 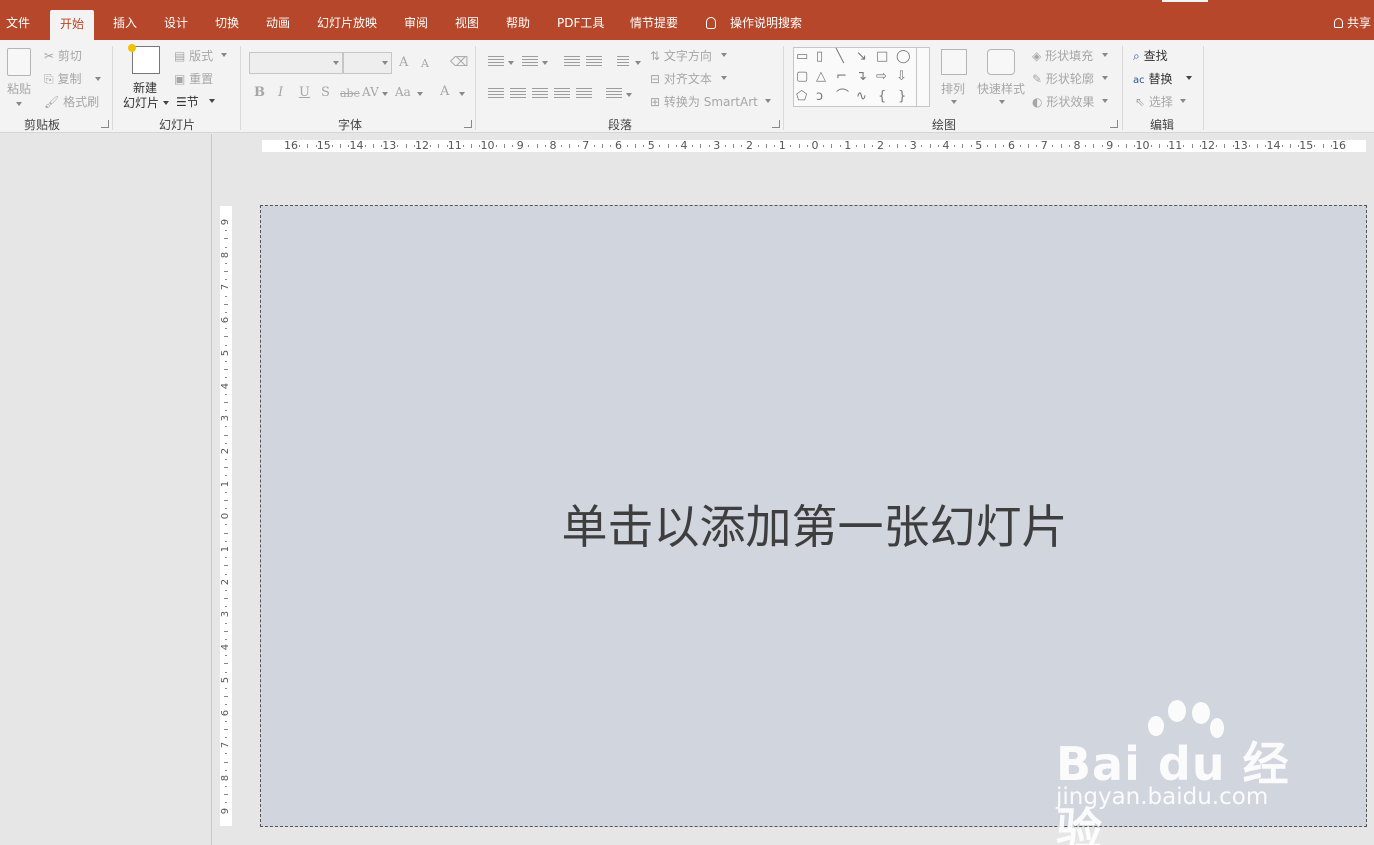 I want to click on text-direction-button: ⇅ 文字方向, so click(x=681, y=55).